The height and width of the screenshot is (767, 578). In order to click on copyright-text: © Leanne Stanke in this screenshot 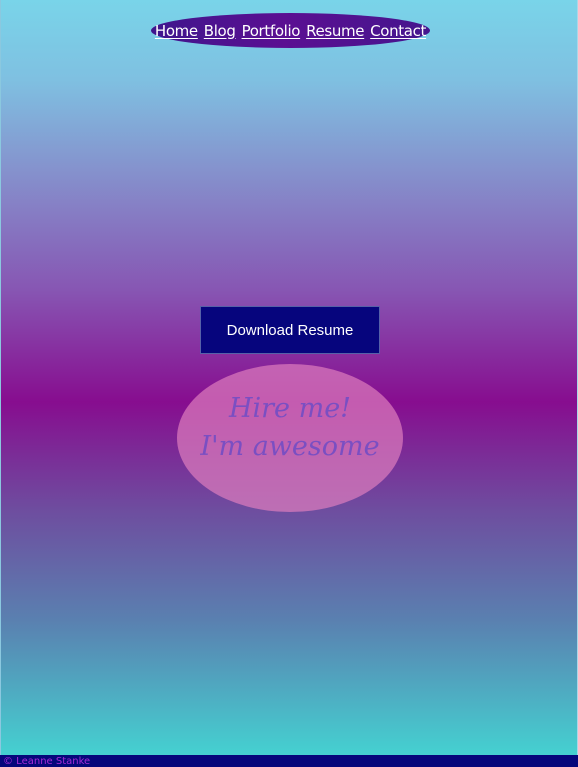, I will do `click(47, 761)`.